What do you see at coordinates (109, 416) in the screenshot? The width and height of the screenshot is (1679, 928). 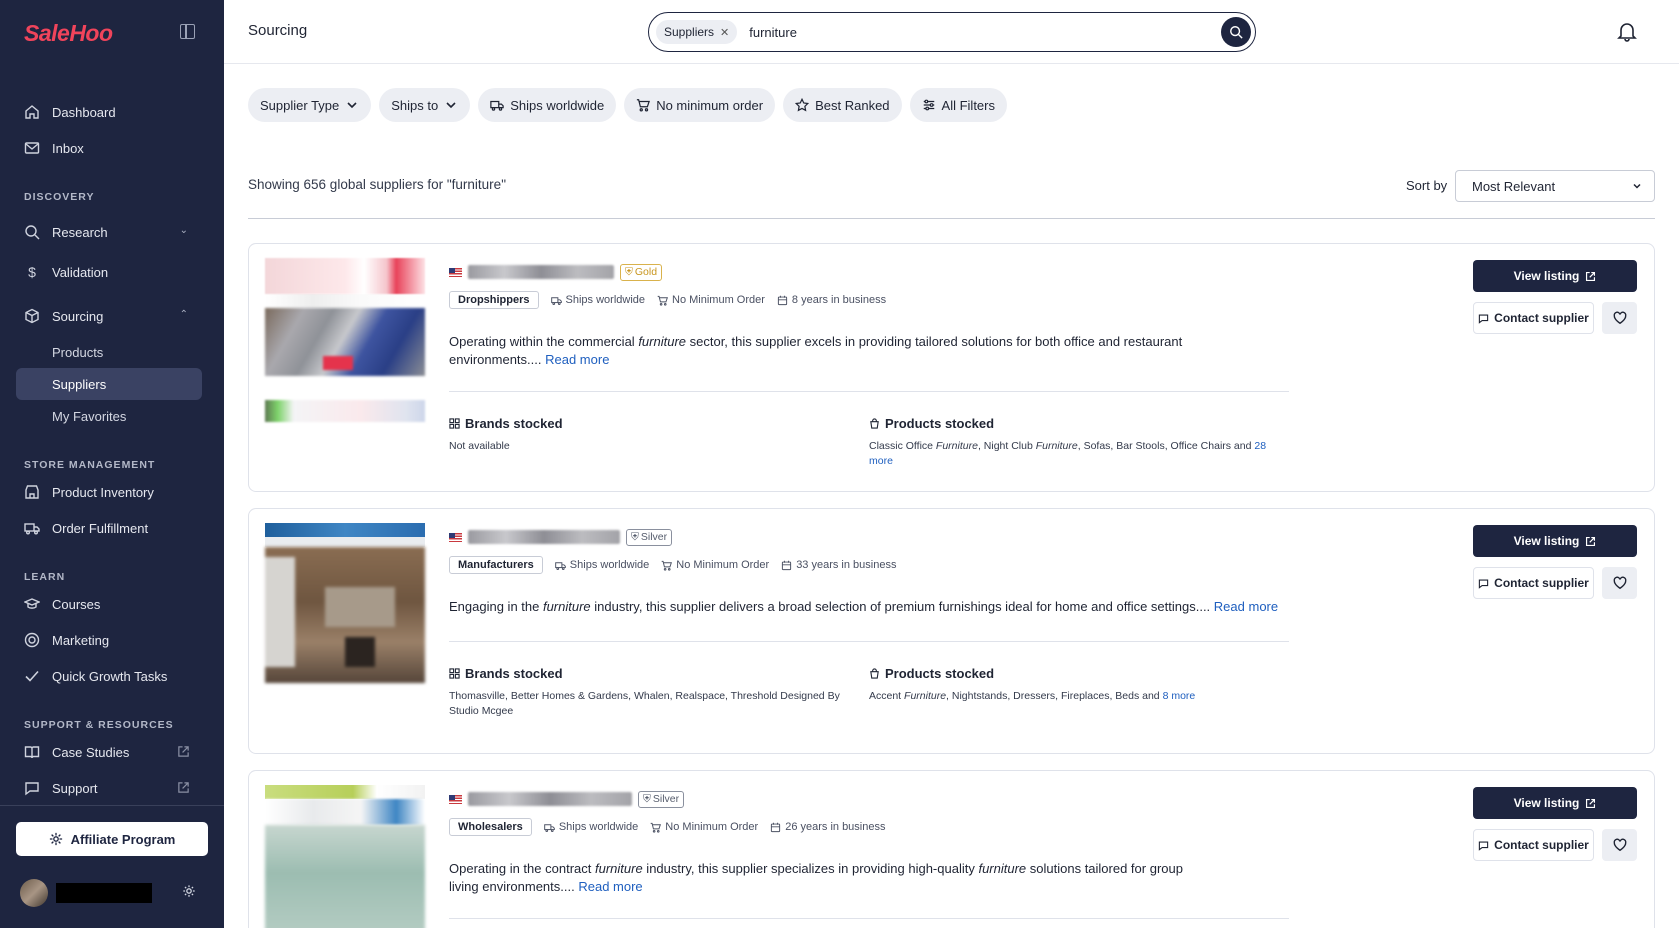 I see `sidebar-subitem-my-favorites: My Favorites` at bounding box center [109, 416].